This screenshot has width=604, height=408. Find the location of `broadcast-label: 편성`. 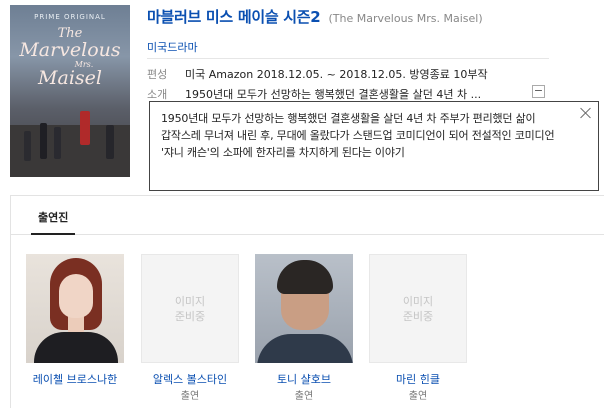

broadcast-label: 편성 is located at coordinates (157, 74).